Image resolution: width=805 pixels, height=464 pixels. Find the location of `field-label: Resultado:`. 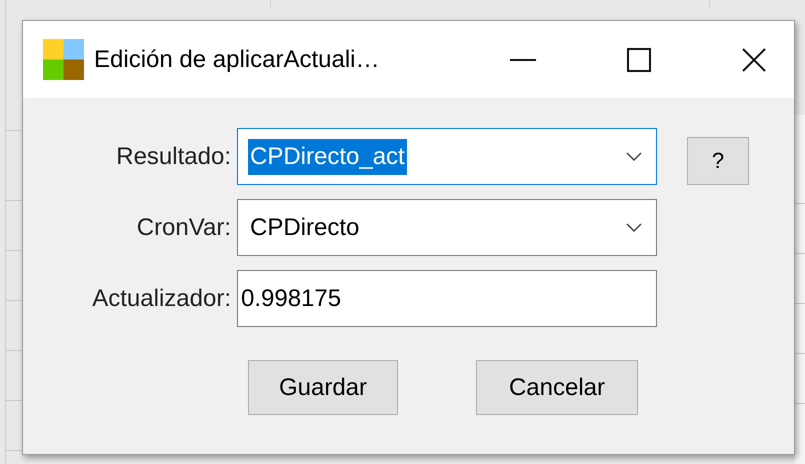

field-label: Resultado: is located at coordinates (173, 157).